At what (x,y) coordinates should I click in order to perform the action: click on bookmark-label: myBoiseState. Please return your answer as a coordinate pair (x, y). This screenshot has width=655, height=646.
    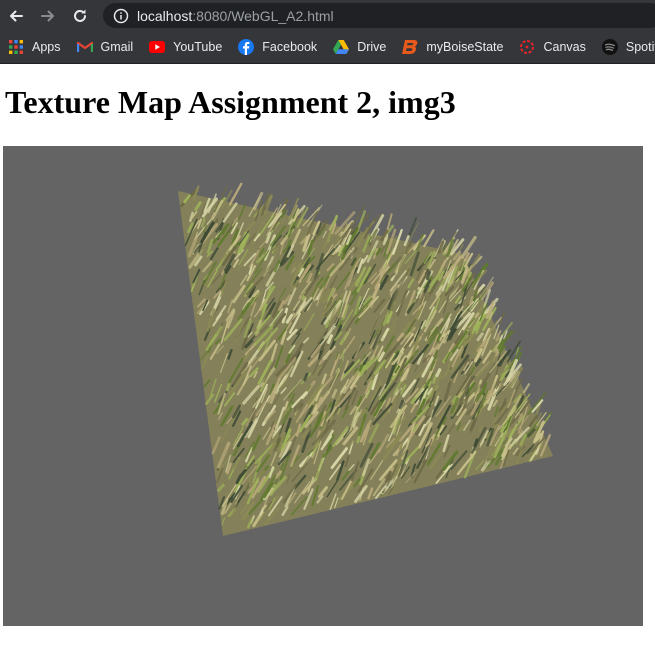
    Looking at the image, I should click on (465, 47).